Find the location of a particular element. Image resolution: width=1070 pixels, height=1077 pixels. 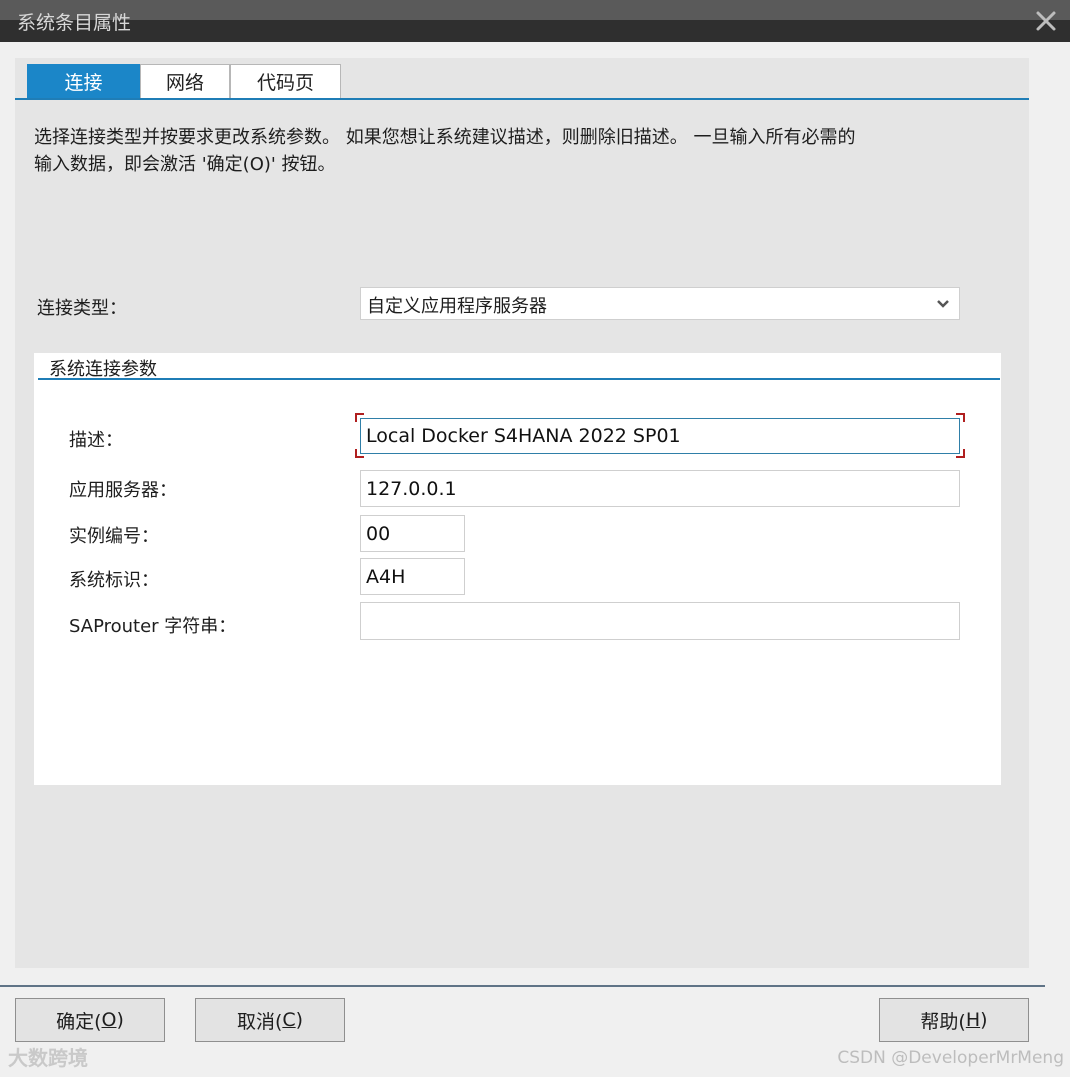

description-input is located at coordinates (660, 436).